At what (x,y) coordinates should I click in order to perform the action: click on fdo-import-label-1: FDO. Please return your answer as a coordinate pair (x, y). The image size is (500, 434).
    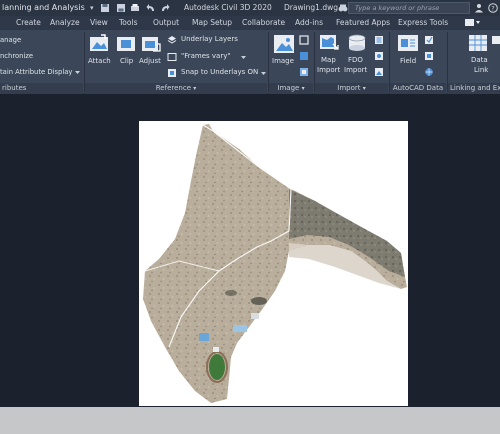
    Looking at the image, I should click on (355, 60).